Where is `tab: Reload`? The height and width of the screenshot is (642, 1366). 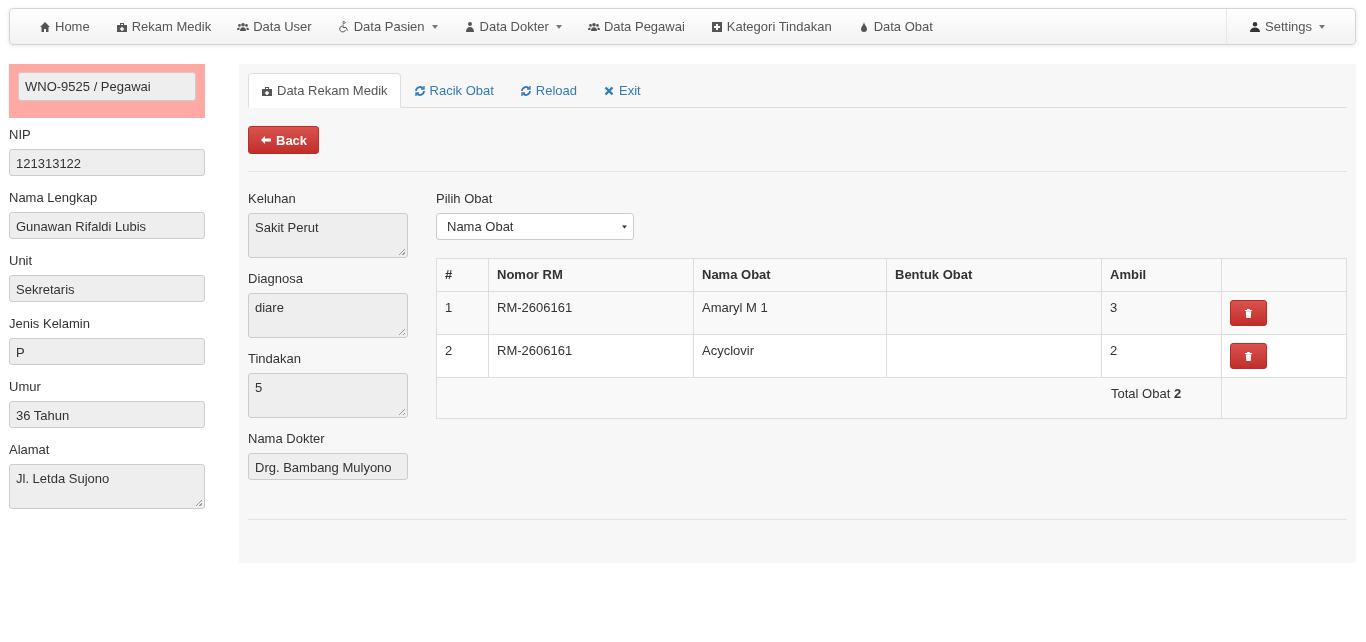 tab: Reload is located at coordinates (548, 90).